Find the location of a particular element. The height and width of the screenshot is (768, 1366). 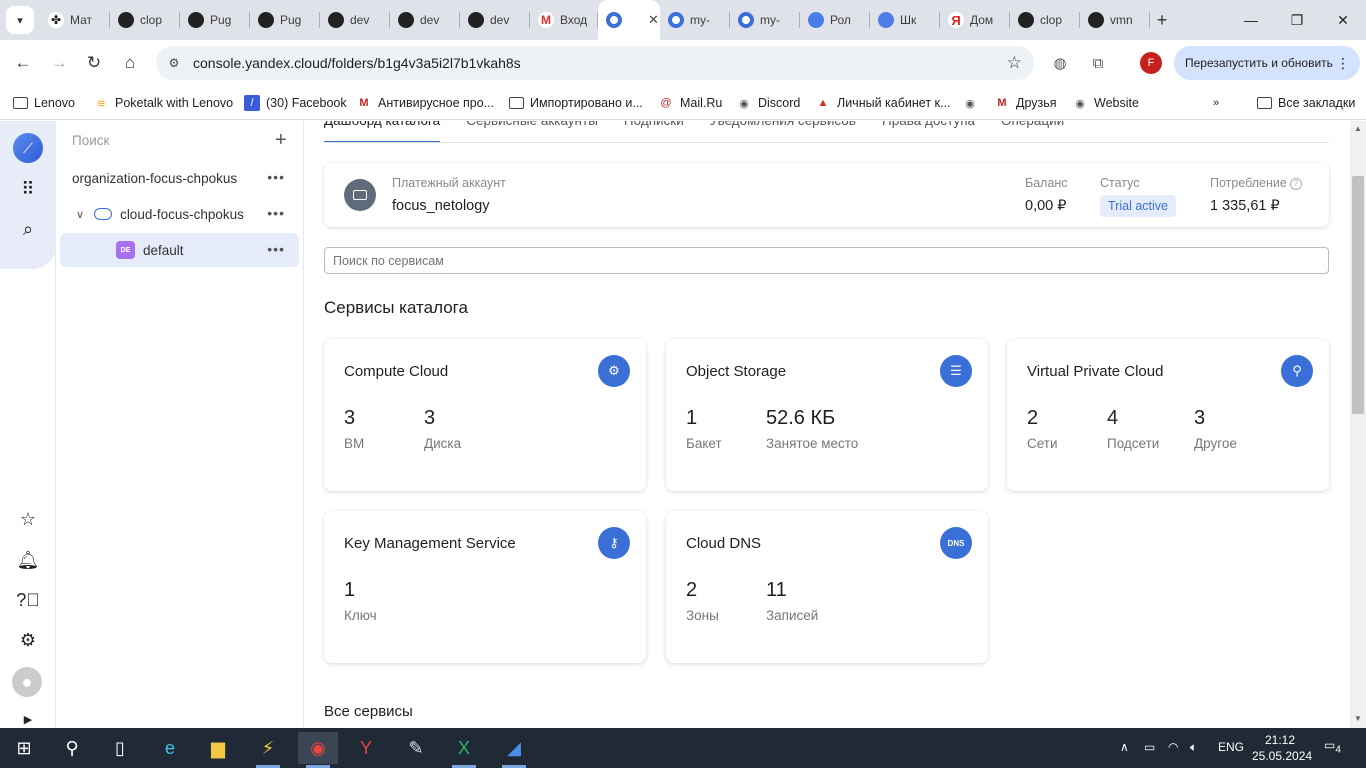

browser-tab: Я Дом is located at coordinates (975, 20).